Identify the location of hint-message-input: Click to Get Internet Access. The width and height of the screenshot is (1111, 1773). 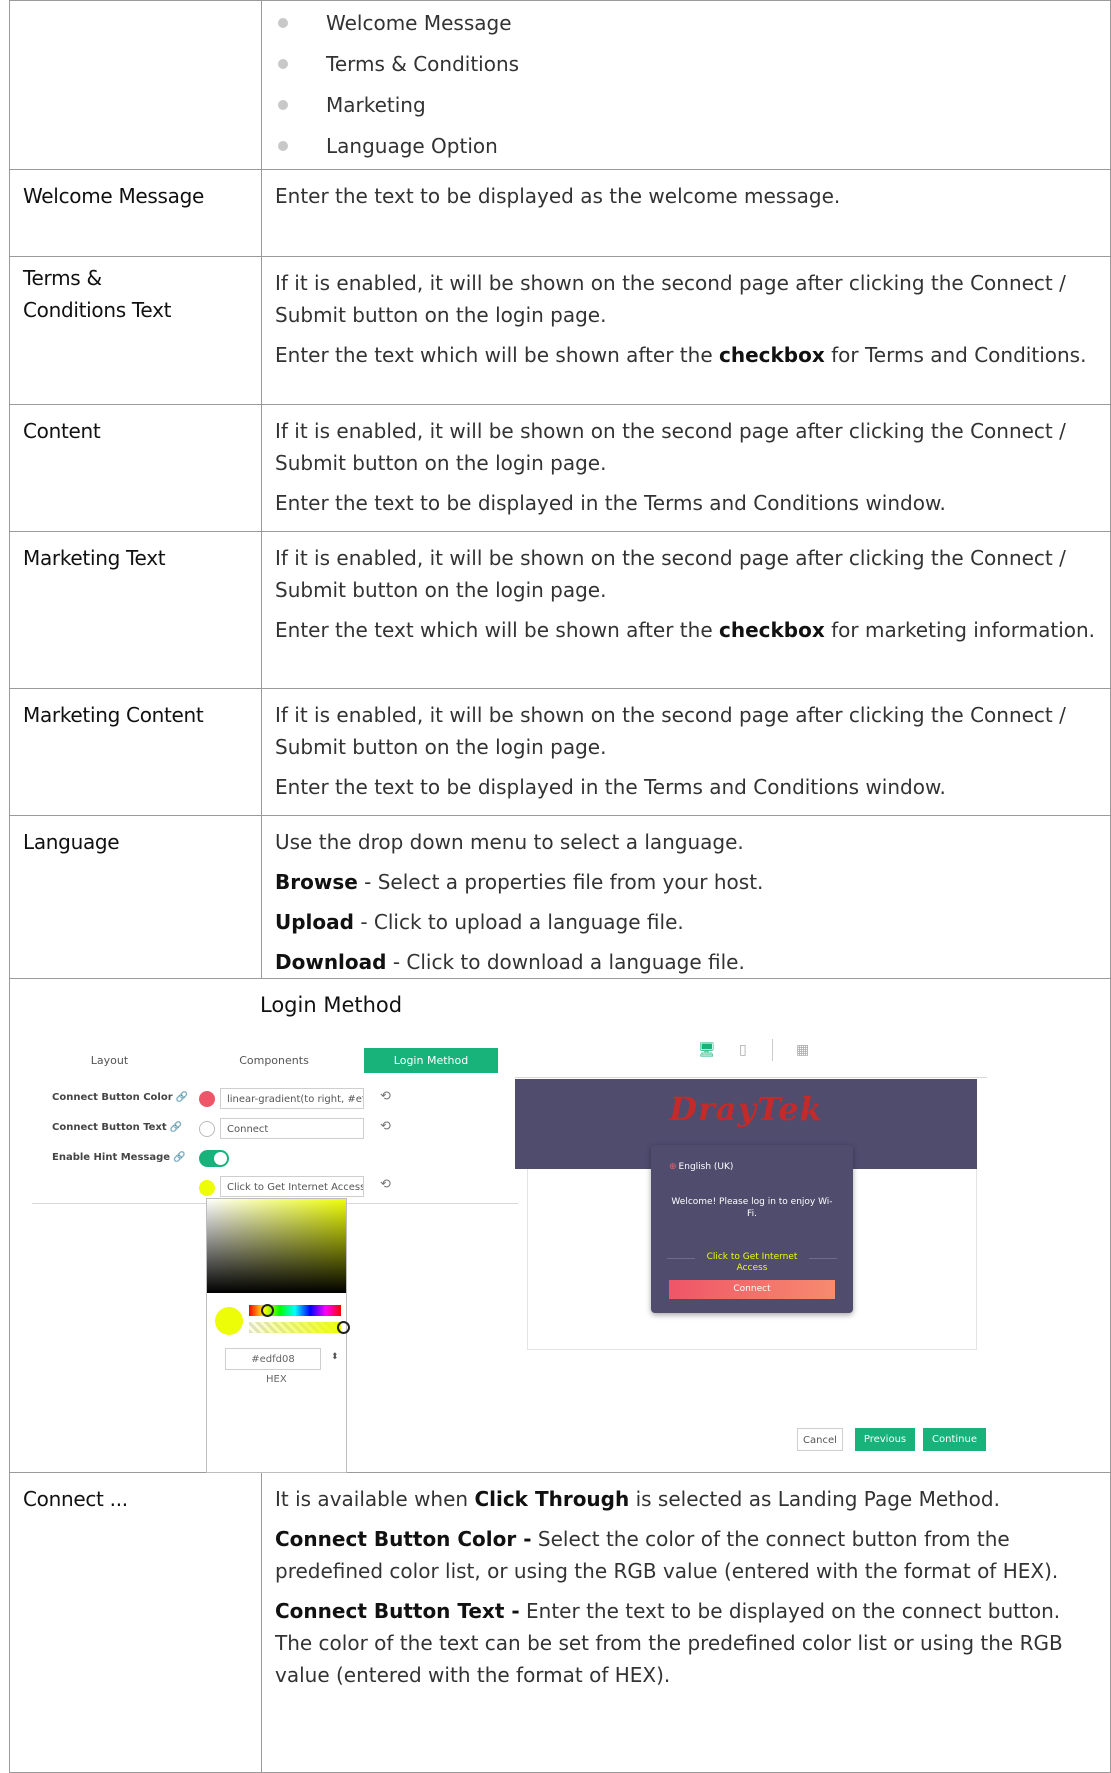
(292, 1186).